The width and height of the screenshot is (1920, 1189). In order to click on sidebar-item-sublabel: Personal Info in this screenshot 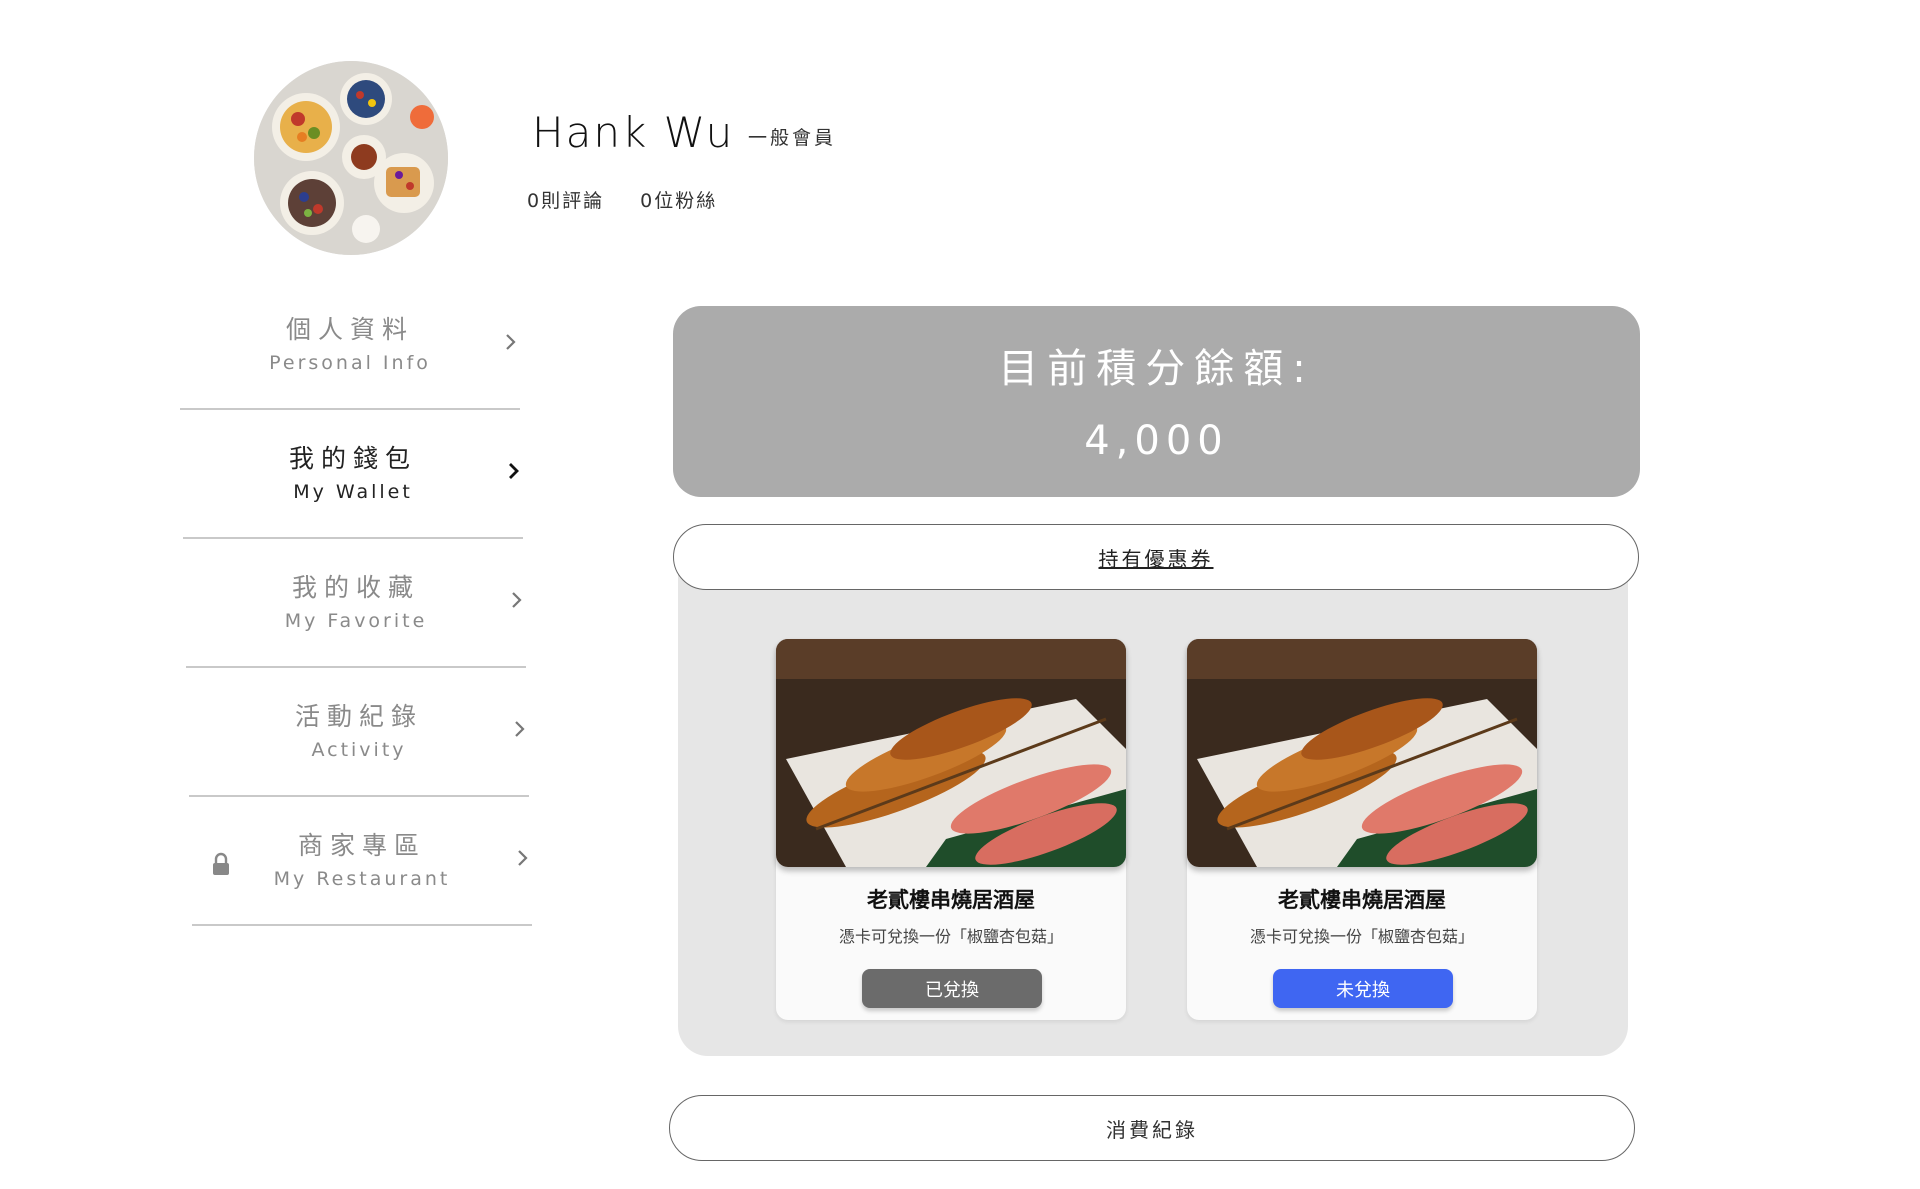, I will do `click(350, 363)`.